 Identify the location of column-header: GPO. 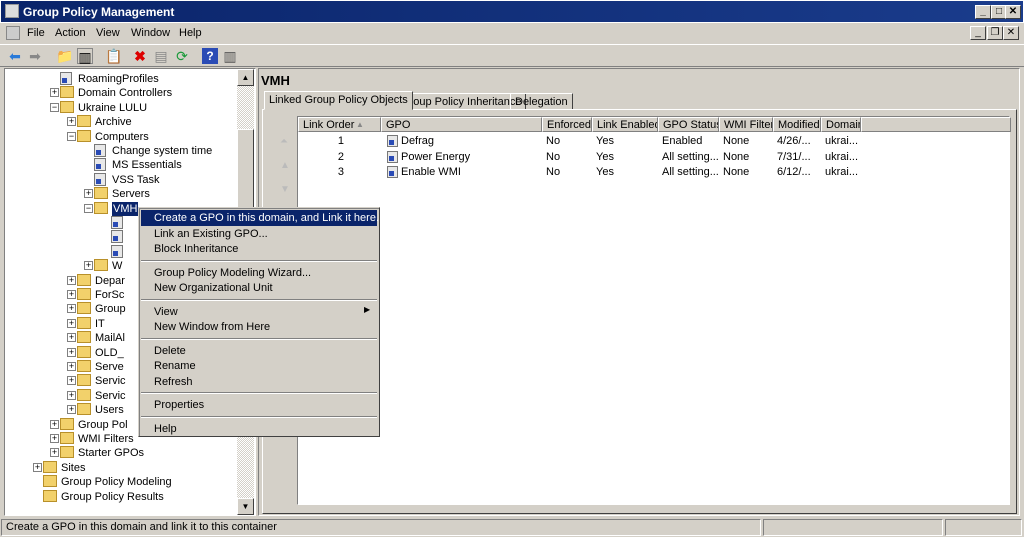
(461, 124).